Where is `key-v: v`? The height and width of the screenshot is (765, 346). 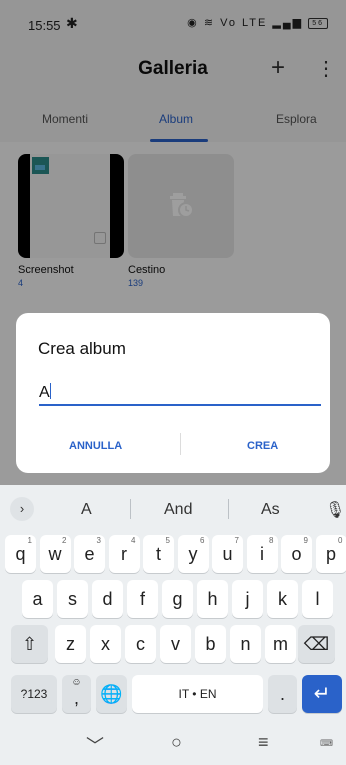 key-v: v is located at coordinates (175, 644).